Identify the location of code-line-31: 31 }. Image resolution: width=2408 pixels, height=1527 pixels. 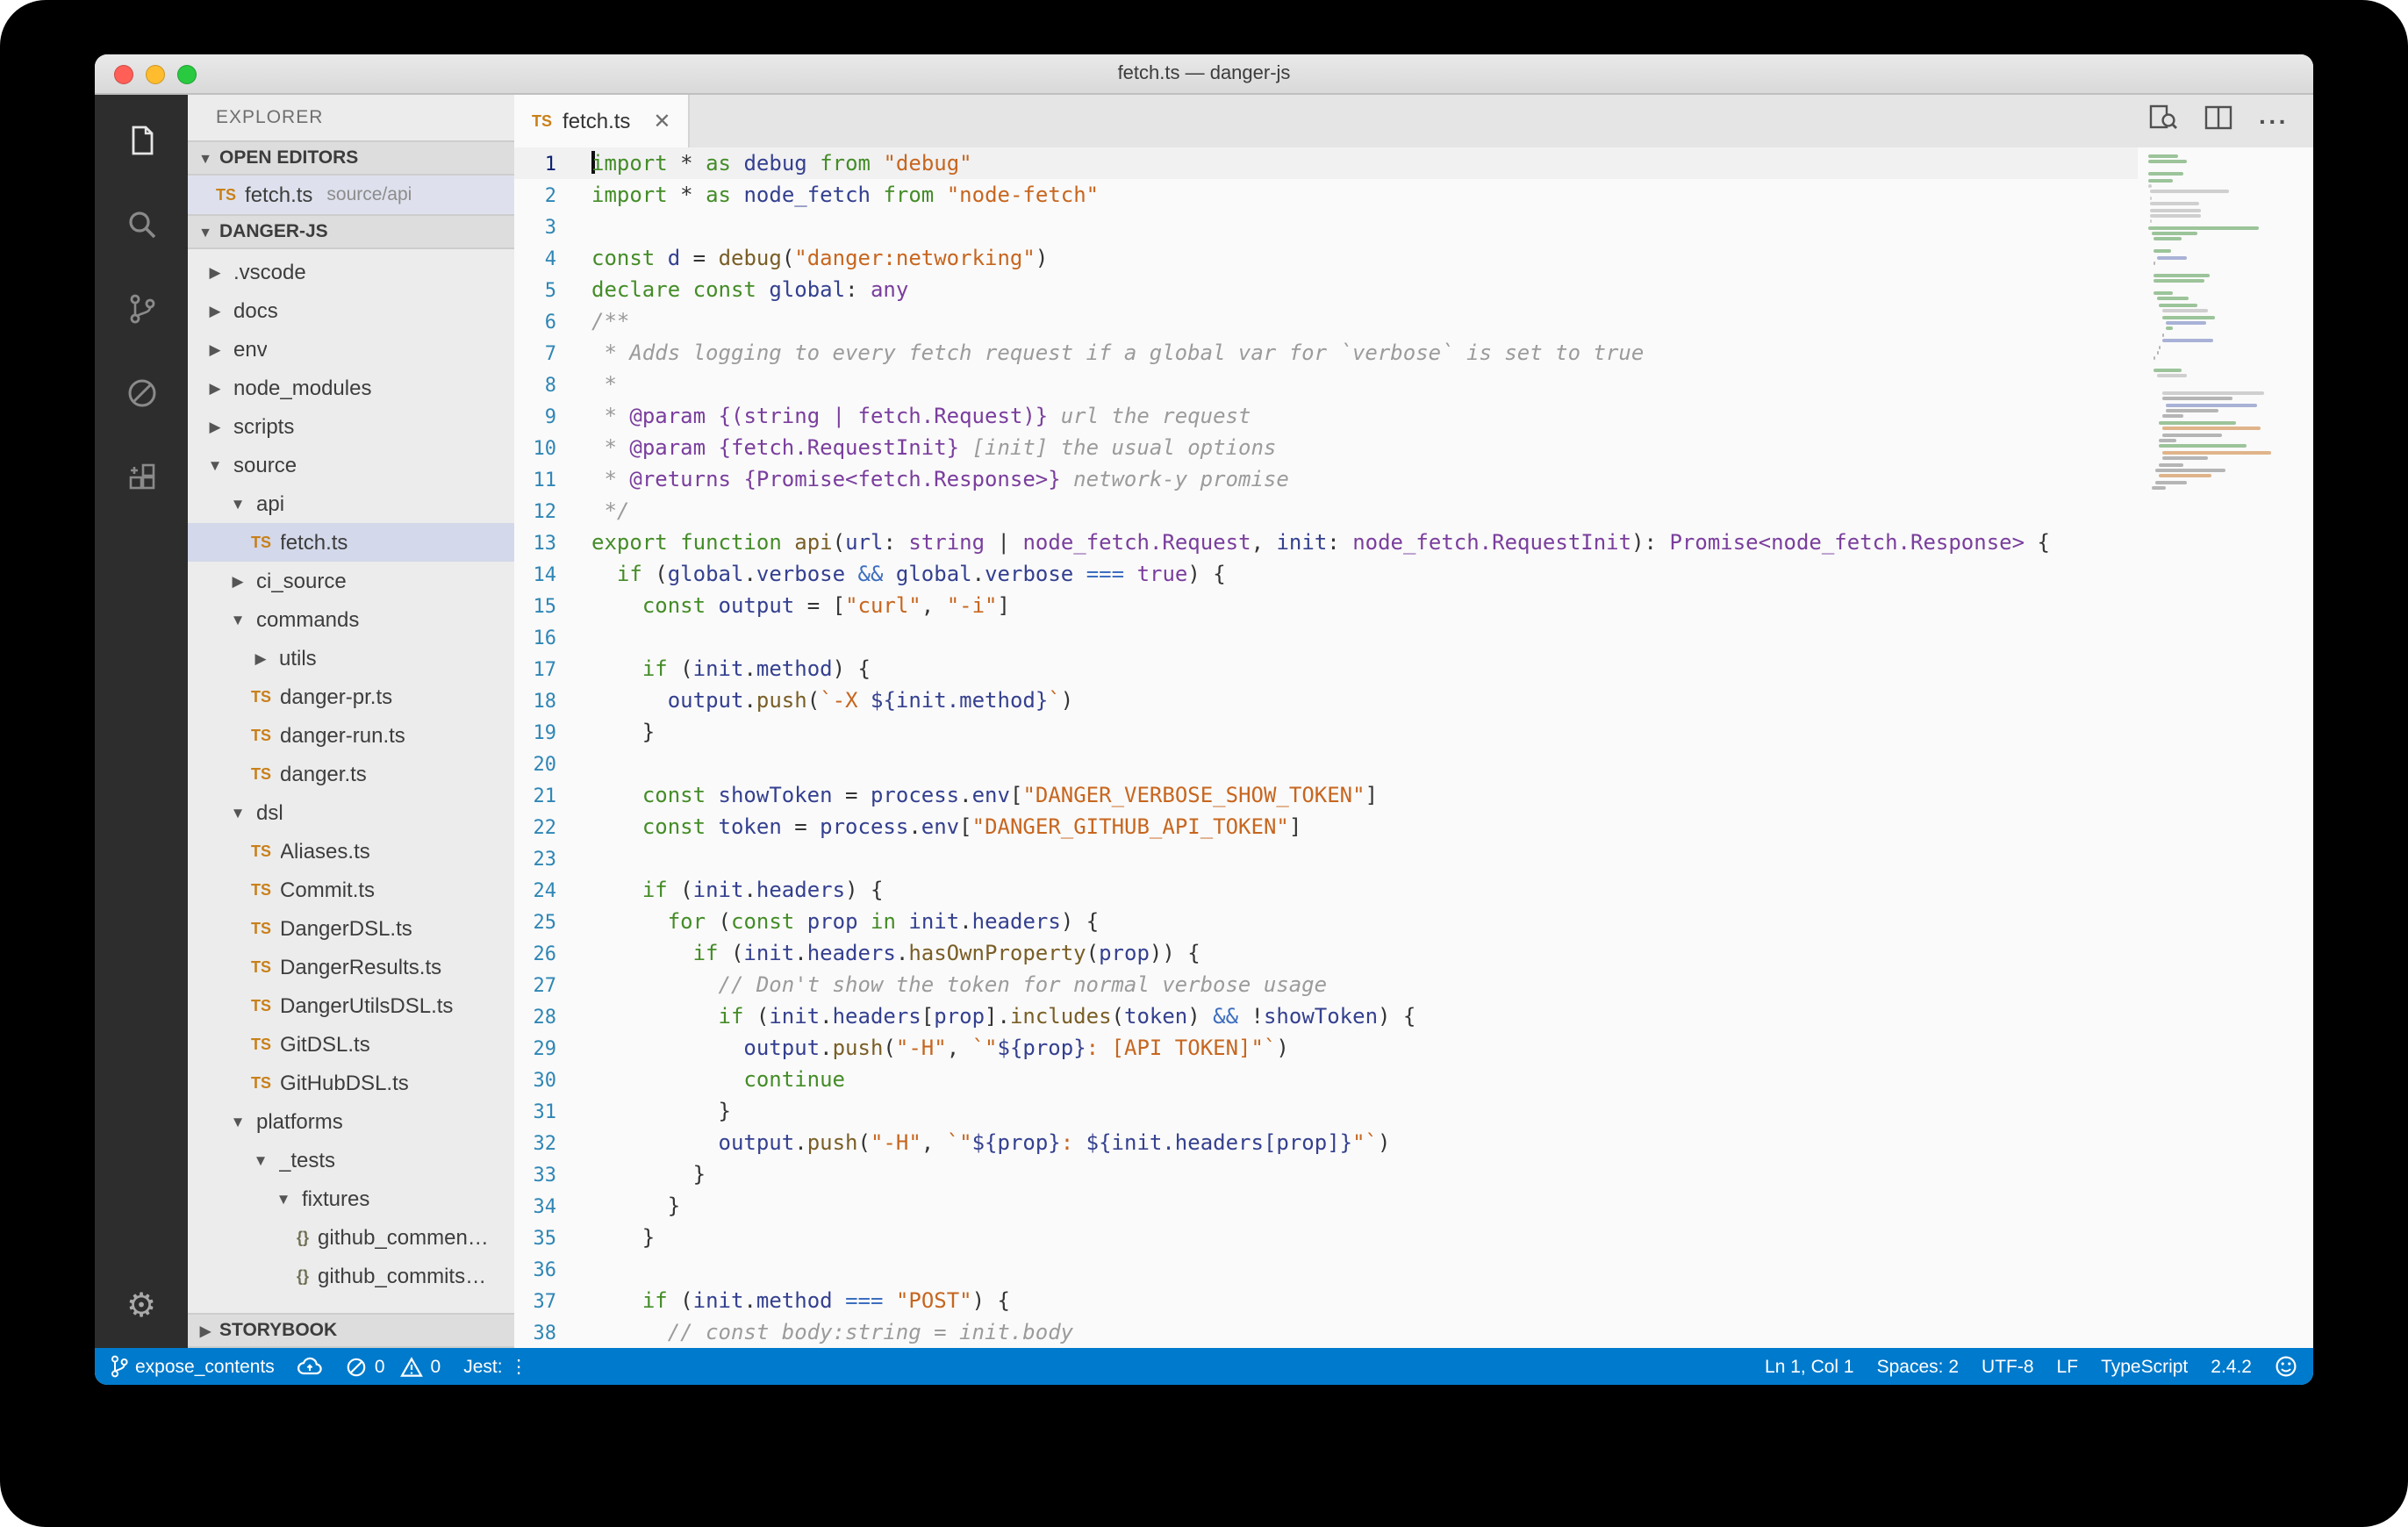
(1326, 1111).